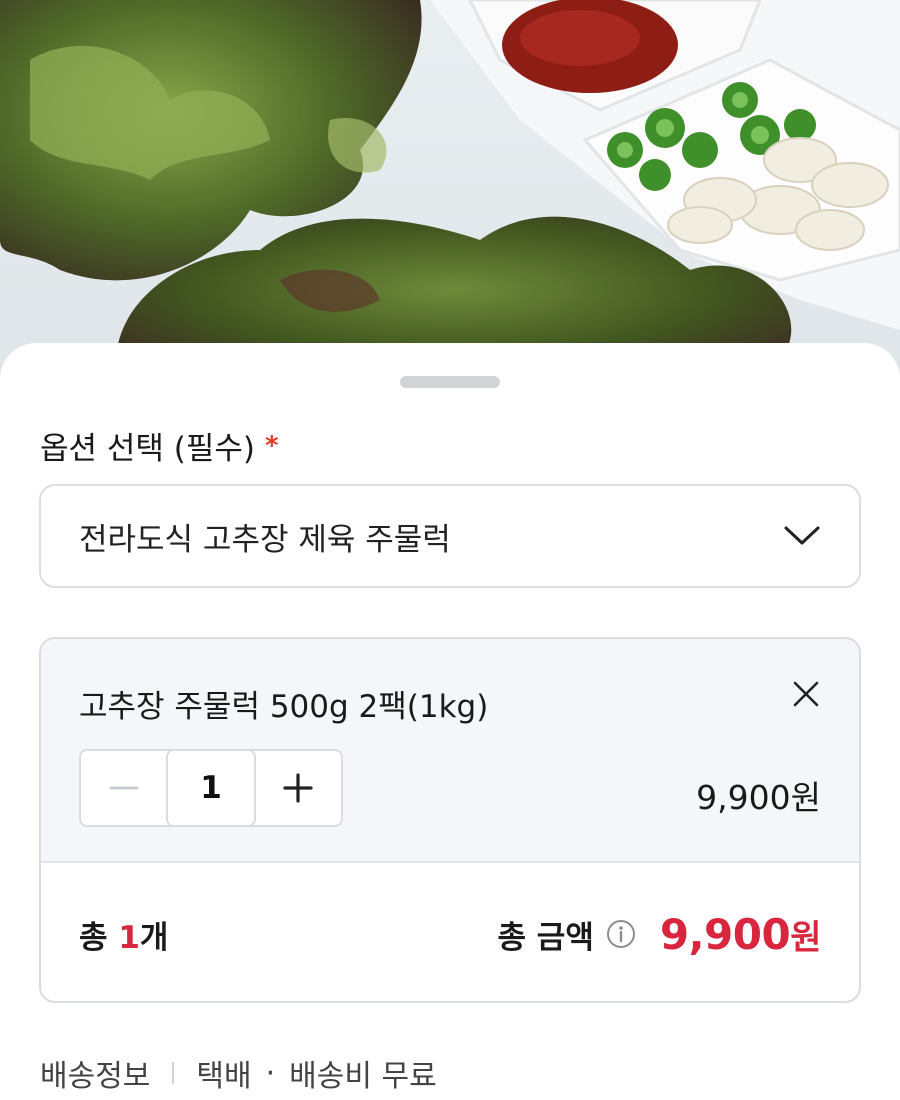  I want to click on total-amount-label: 총 금액, so click(545, 937).